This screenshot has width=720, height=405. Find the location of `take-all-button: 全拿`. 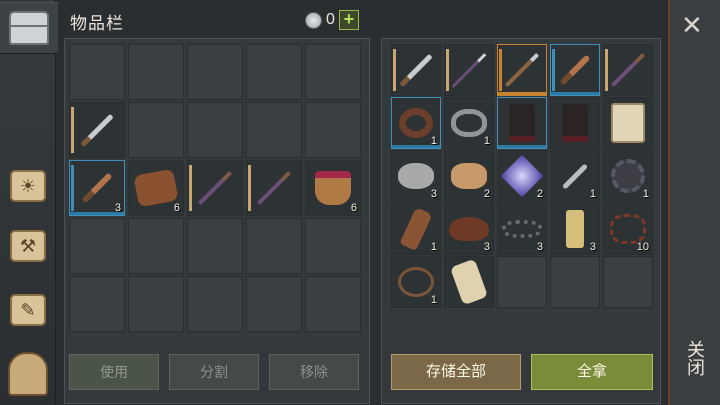

take-all-button: 全拿 is located at coordinates (592, 372).